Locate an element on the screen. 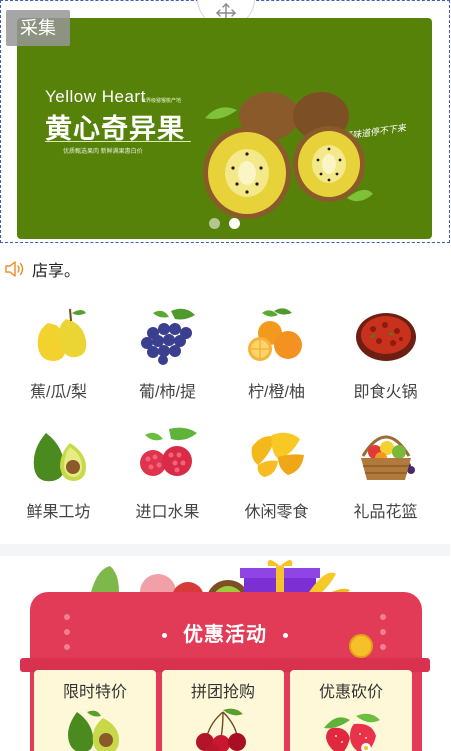 This screenshot has width=451, height=751. category-item: 葡/柿/提 is located at coordinates (167, 356).